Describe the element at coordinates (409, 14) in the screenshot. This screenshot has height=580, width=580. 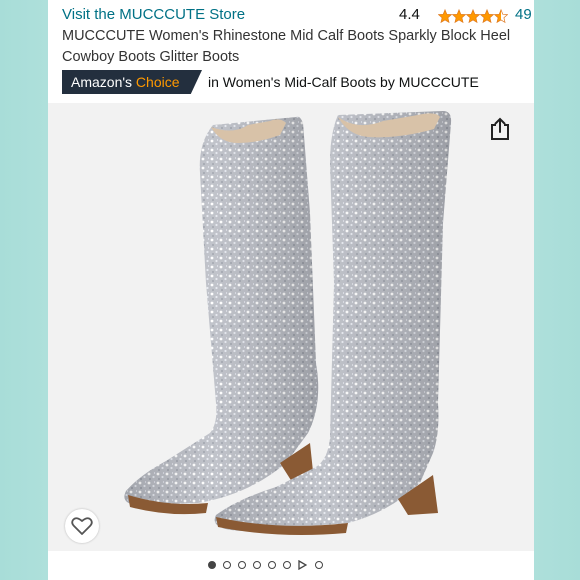
I see `rating-value: 4.4` at that location.